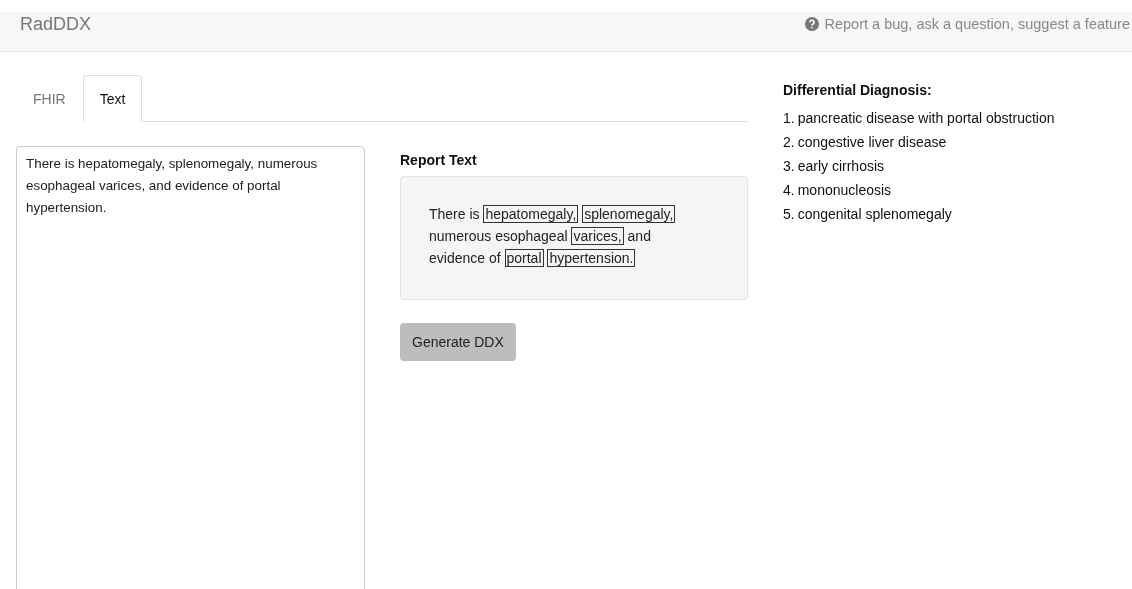 The height and width of the screenshot is (589, 1132). What do you see at coordinates (858, 90) in the screenshot?
I see `section-heading: Differential Diagnosis:` at bounding box center [858, 90].